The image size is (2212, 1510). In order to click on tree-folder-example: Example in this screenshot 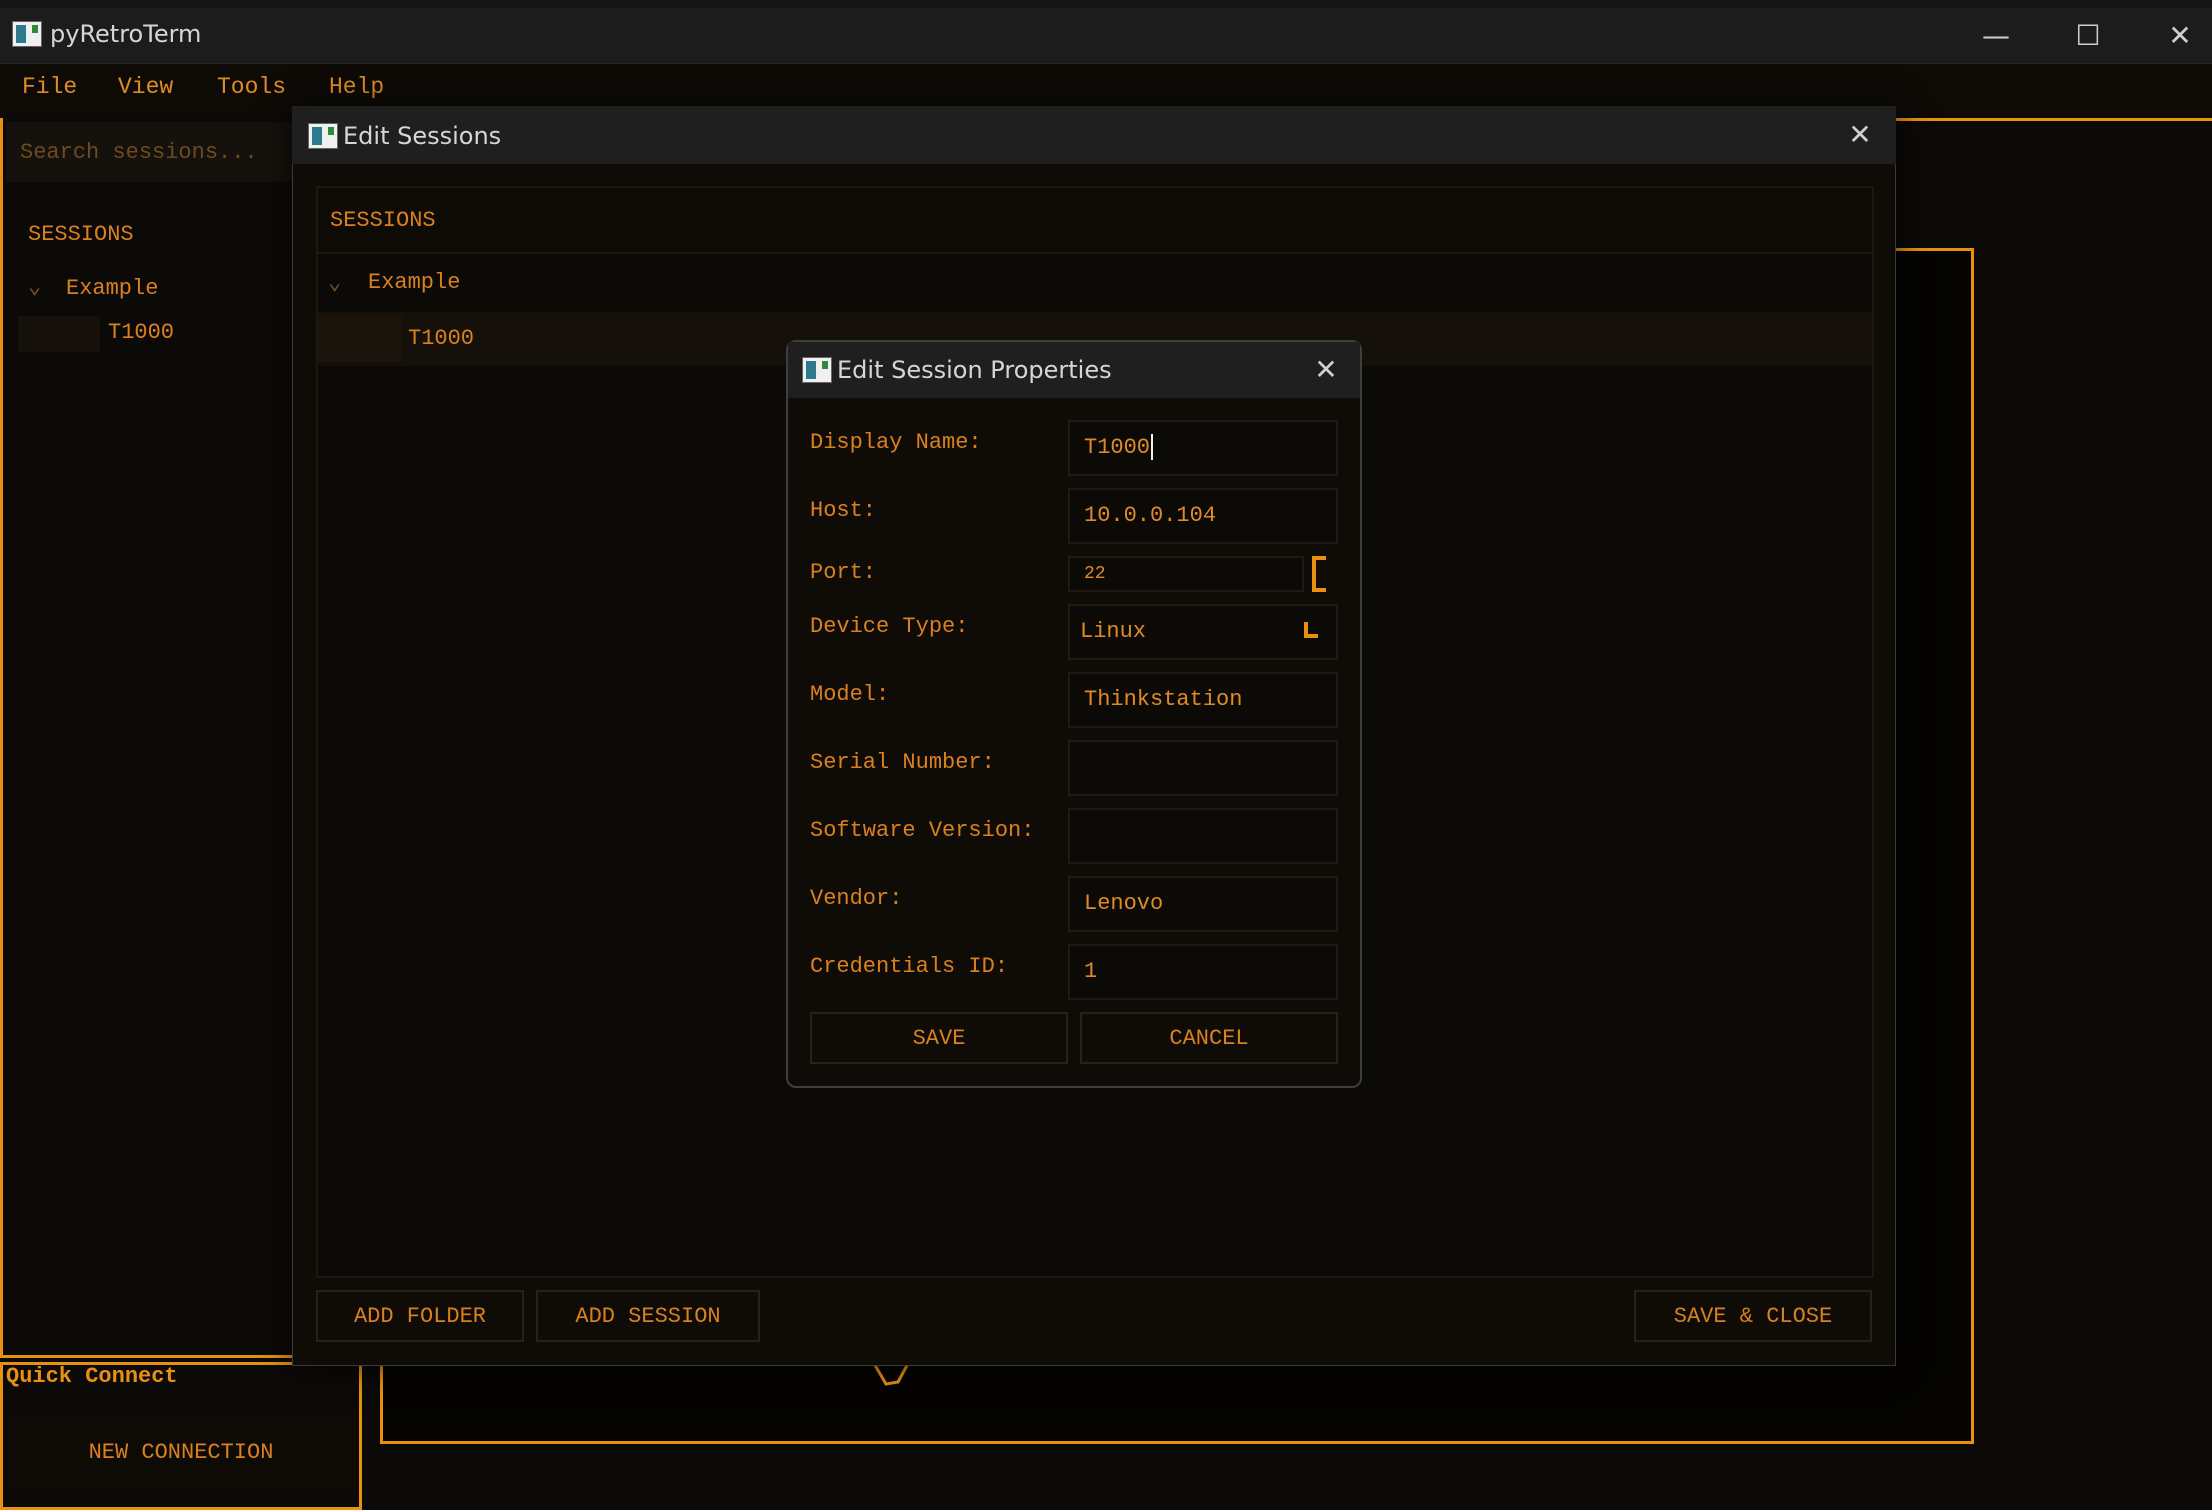, I will do `click(414, 282)`.